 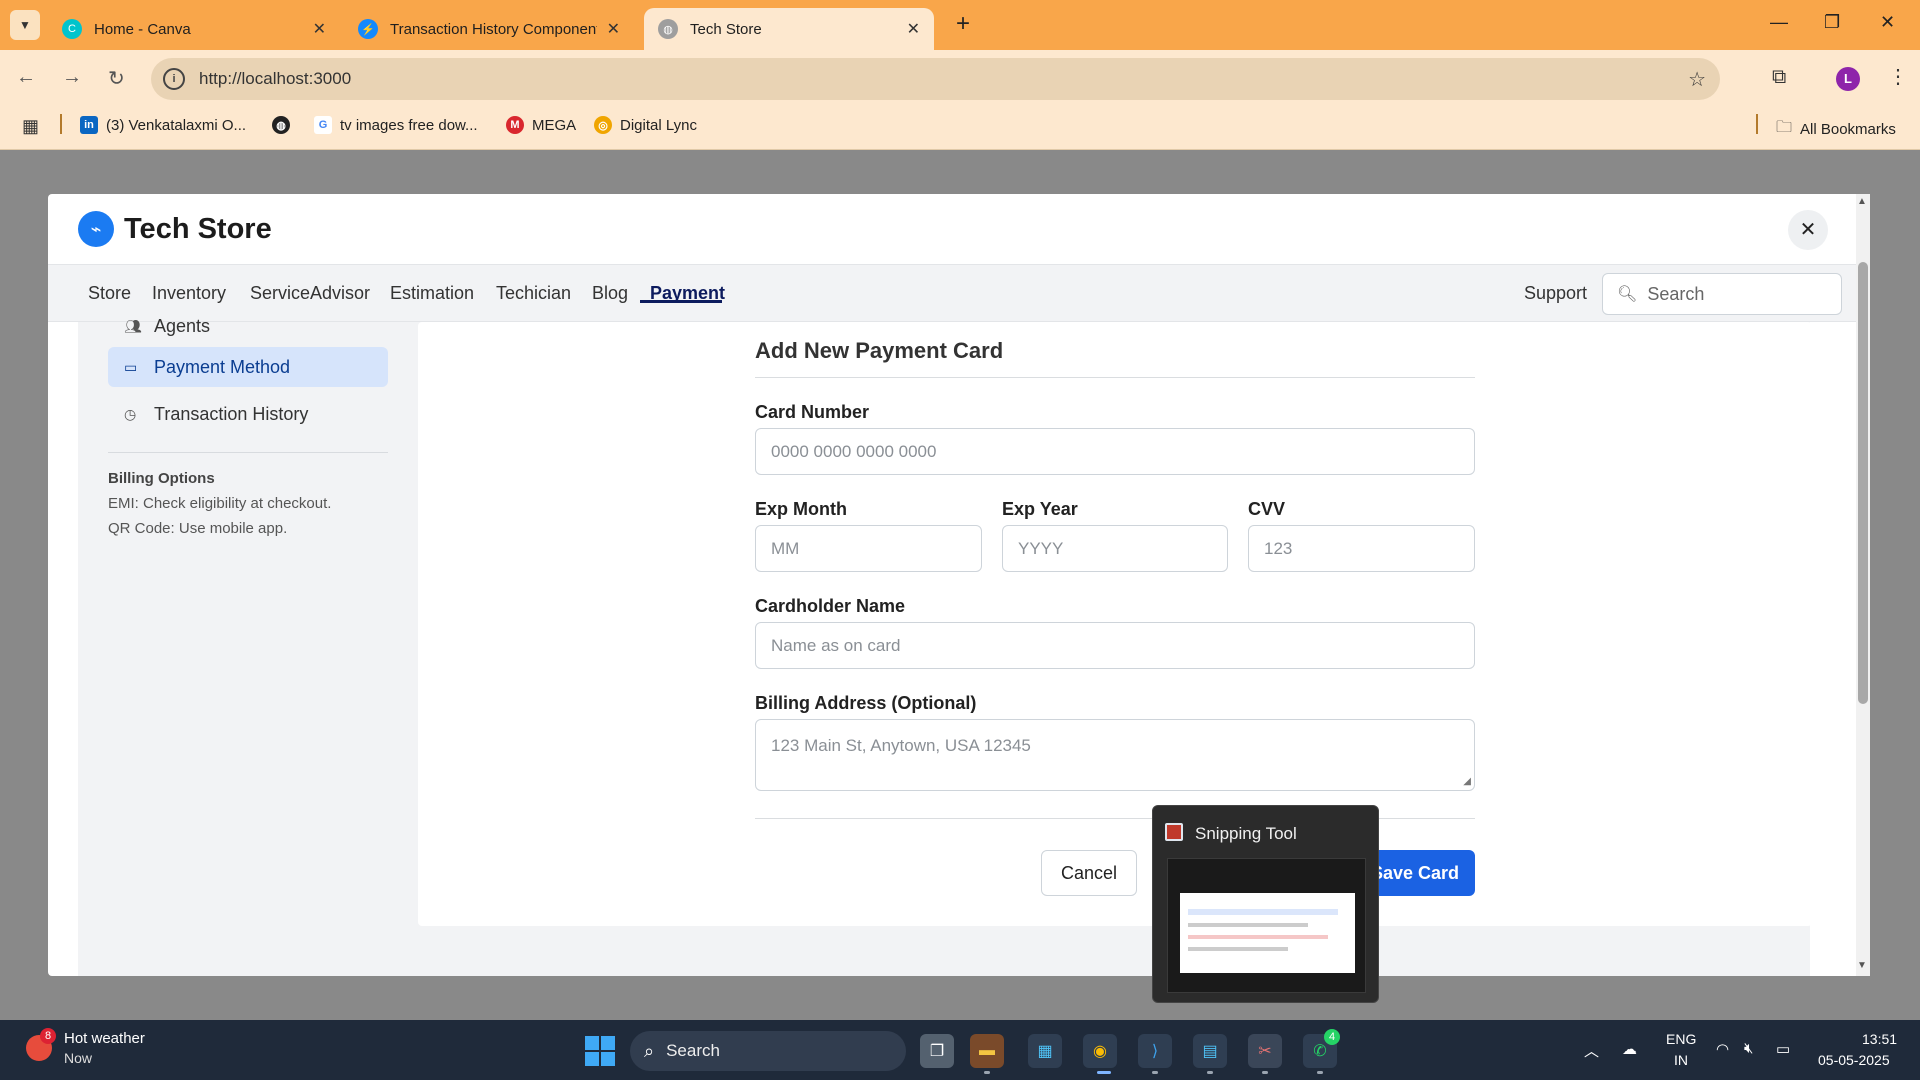 What do you see at coordinates (1591, 1050) in the screenshot?
I see `tray-chevron-up-icon: ︿` at bounding box center [1591, 1050].